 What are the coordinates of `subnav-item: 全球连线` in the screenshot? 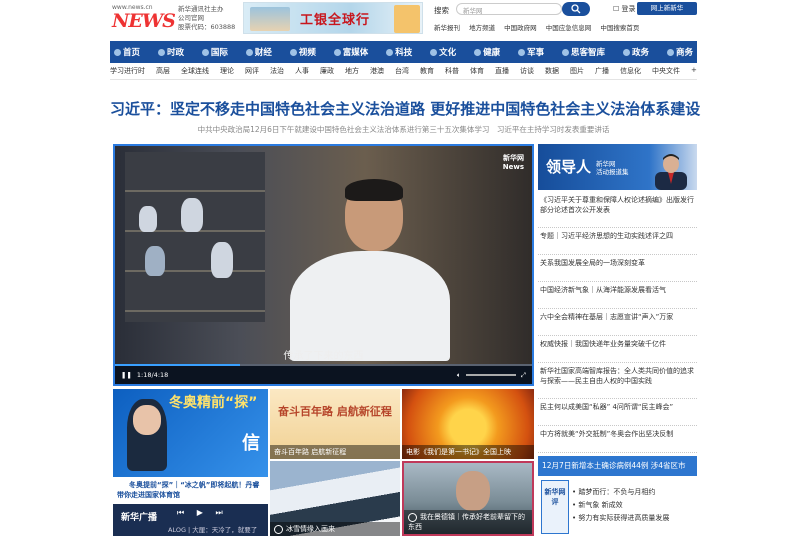 It's located at (195, 72).